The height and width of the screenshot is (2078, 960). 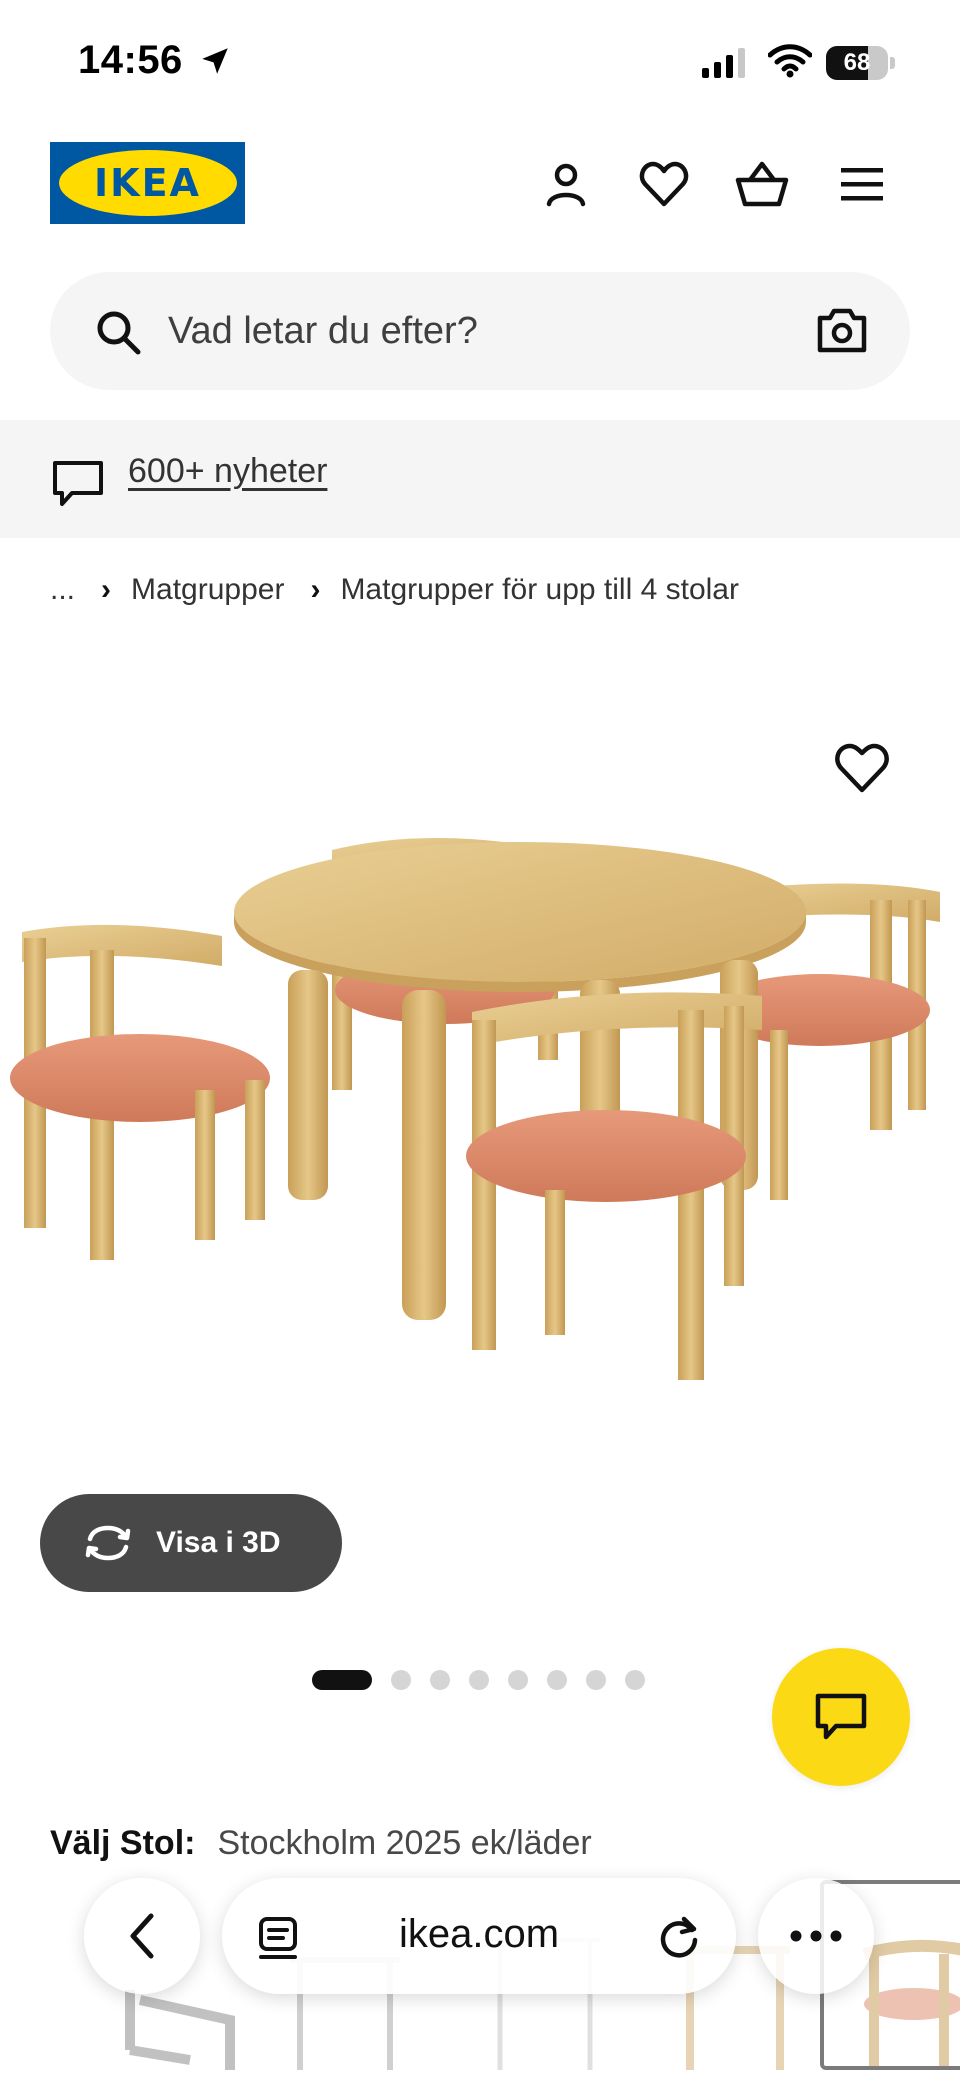 I want to click on heart-icon, so click(x=862, y=768).